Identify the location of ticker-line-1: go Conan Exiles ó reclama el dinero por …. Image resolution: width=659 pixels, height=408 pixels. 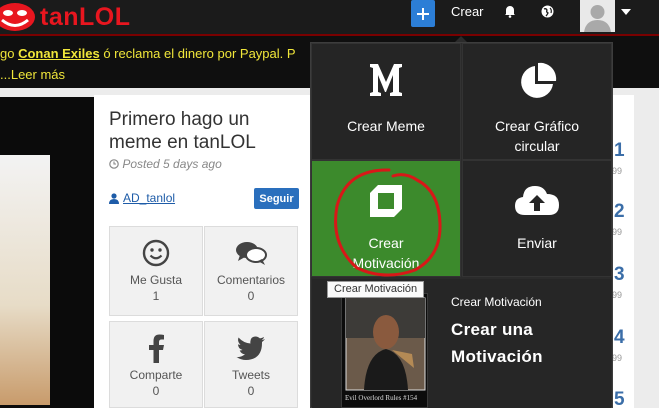
(148, 53).